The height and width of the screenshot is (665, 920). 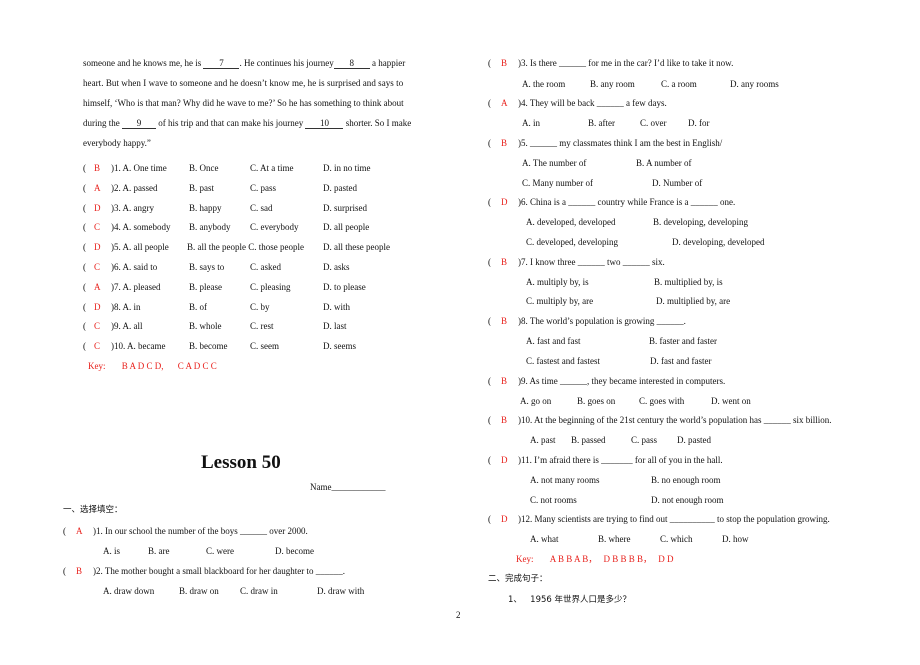 I want to click on question-option-c: C. sad, so click(x=261, y=208).